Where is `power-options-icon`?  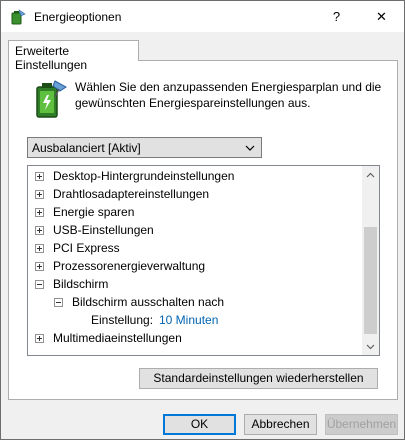
power-options-icon is located at coordinates (18, 17).